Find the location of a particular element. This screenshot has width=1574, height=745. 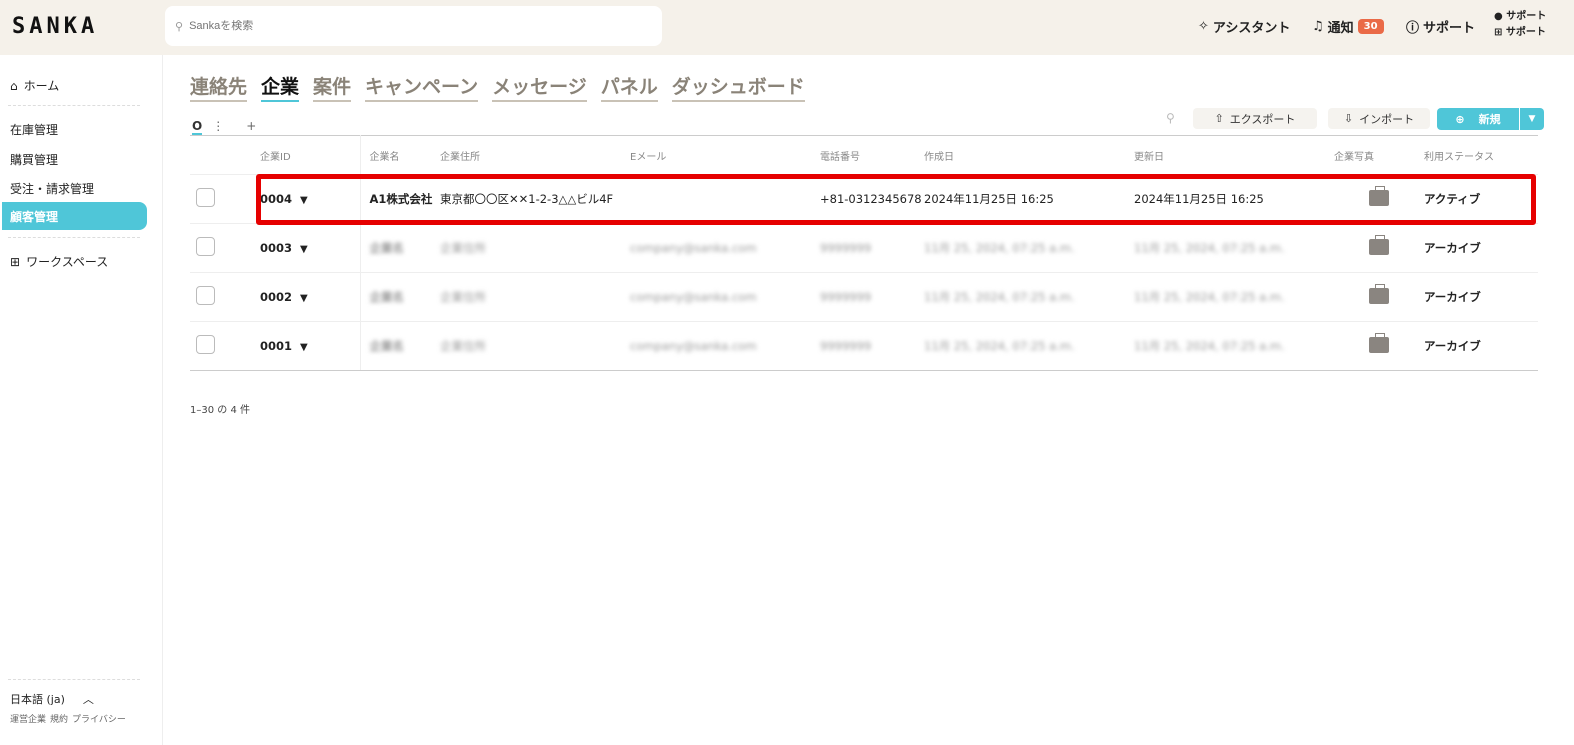

new-label: 新規 is located at coordinates (1489, 119).